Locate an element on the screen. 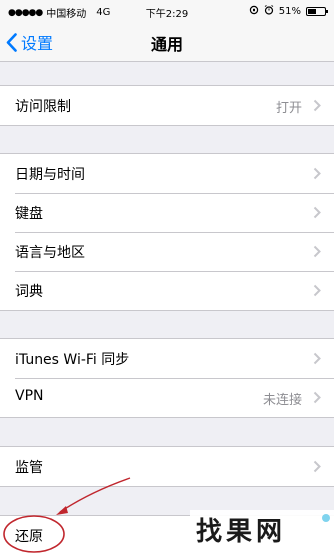 The image size is (334, 555). status-bar: ●●●●● 中国移动 4G 下午2:29 51% is located at coordinates (167, 11).